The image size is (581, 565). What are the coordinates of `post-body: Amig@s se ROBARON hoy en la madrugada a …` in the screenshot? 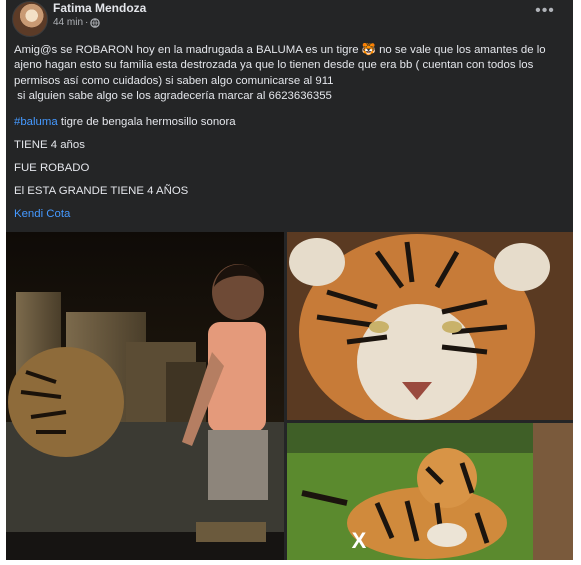 It's located at (288, 74).